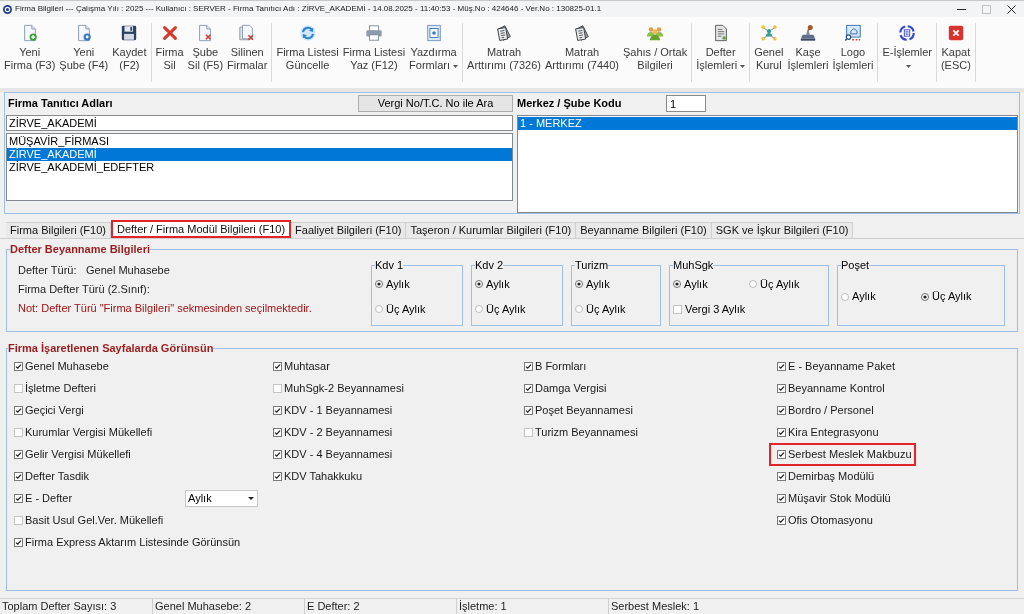  What do you see at coordinates (489, 265) in the screenshot?
I see `option-group-title: Kdv 2` at bounding box center [489, 265].